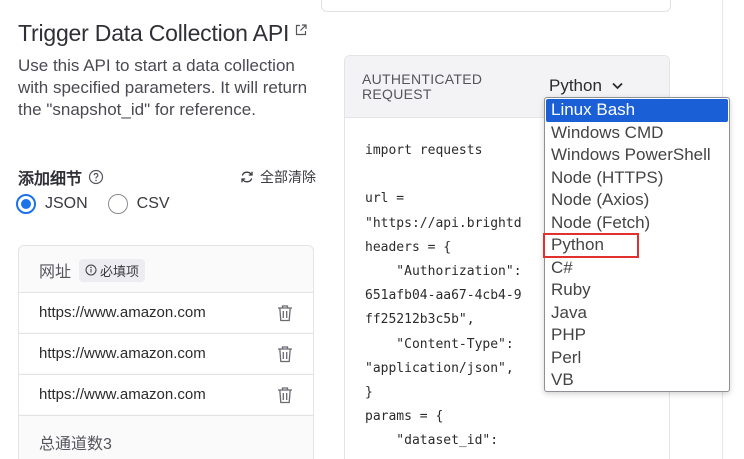  Describe the element at coordinates (408, 247) in the screenshot. I see `code-line: headers = {` at that location.